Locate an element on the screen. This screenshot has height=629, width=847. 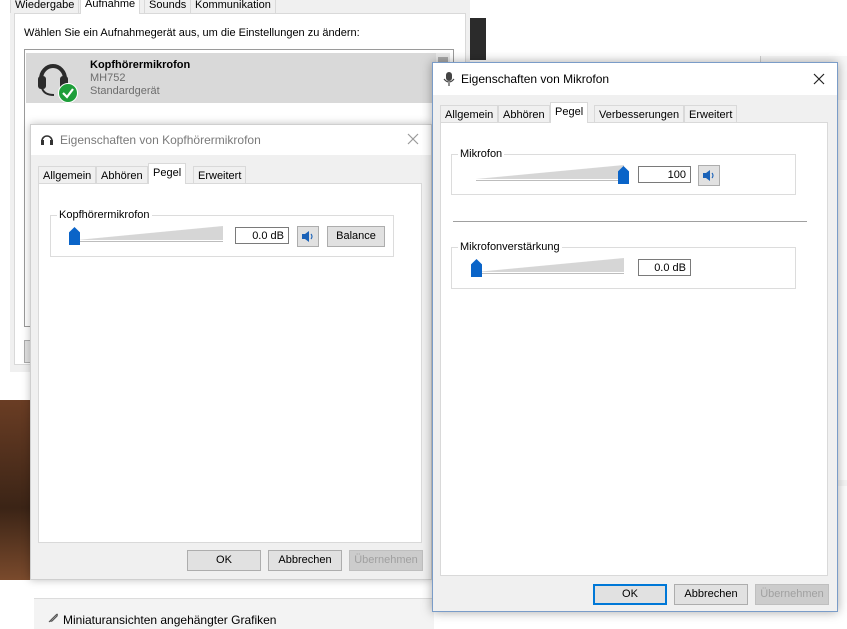
paperclip-icon is located at coordinates (53, 619).